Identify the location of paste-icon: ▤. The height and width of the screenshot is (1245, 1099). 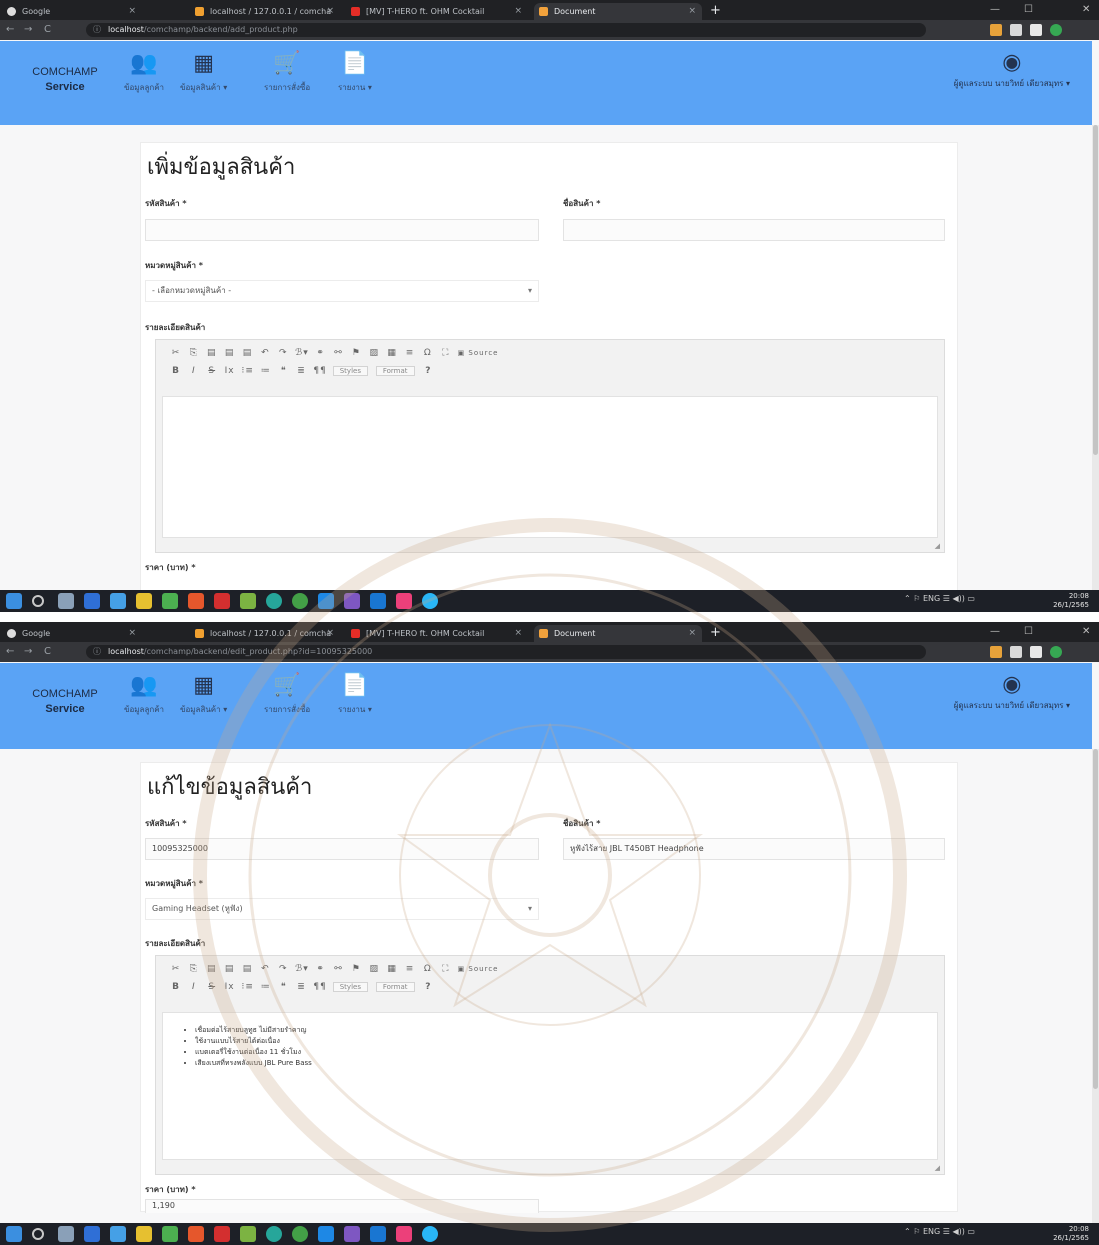
(212, 969).